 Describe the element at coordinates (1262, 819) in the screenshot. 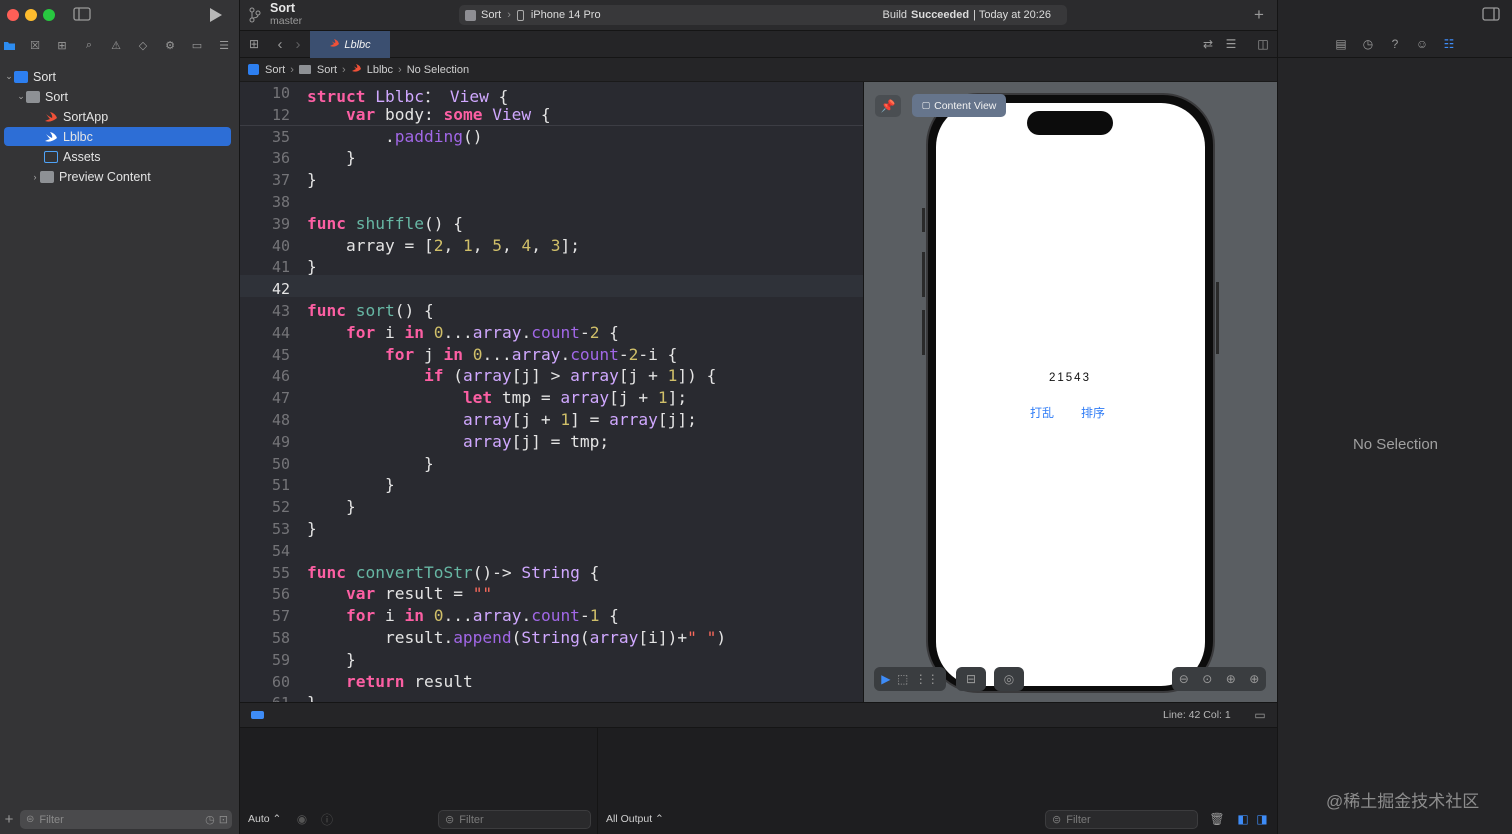

I see `show-console-icon: ◨` at that location.